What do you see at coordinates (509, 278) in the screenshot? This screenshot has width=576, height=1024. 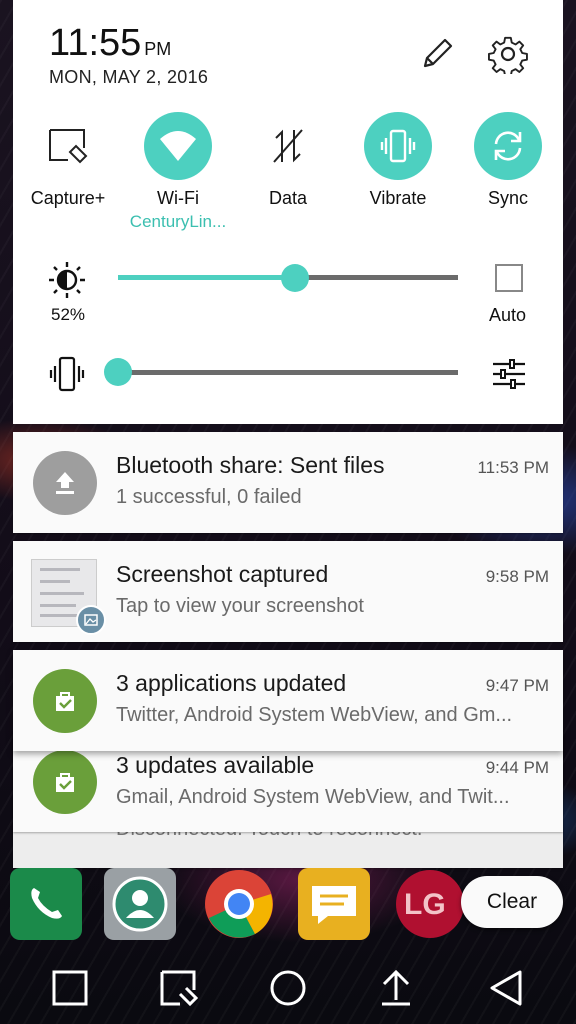 I see `auto-brightness-checkbox` at bounding box center [509, 278].